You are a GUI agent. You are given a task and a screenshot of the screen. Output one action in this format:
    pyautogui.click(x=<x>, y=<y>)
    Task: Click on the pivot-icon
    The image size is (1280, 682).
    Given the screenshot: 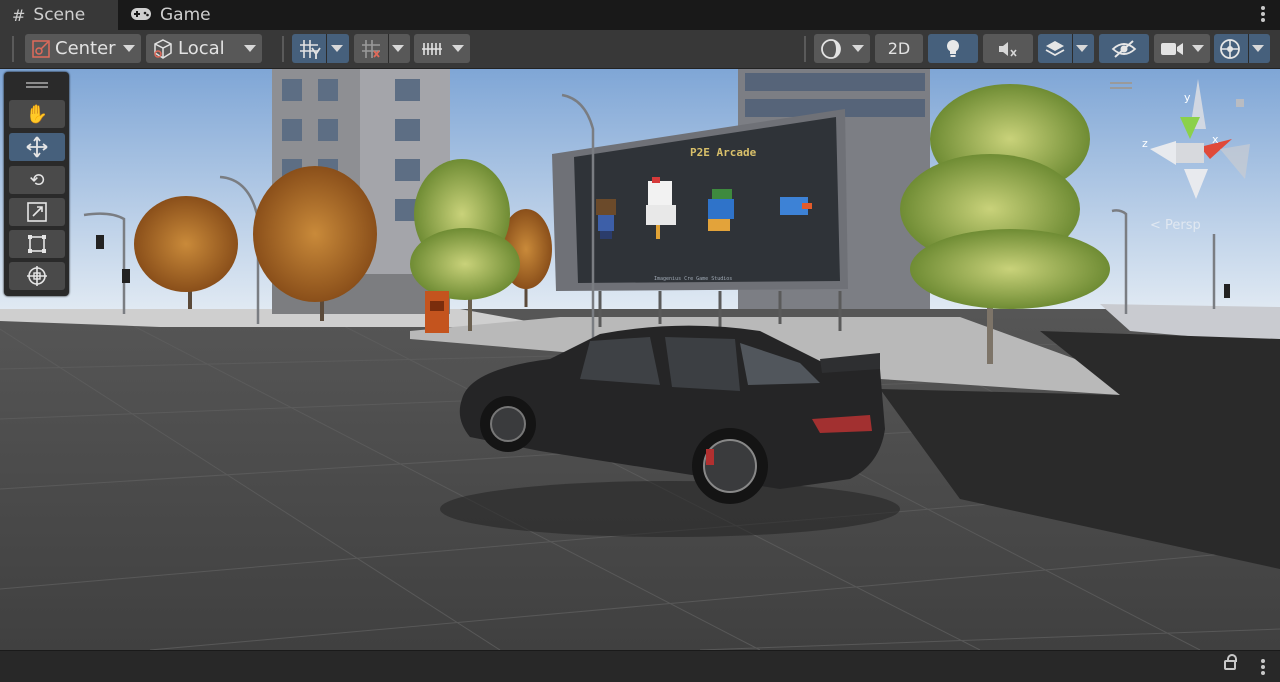 What is the action you would take?
    pyautogui.click(x=41, y=48)
    